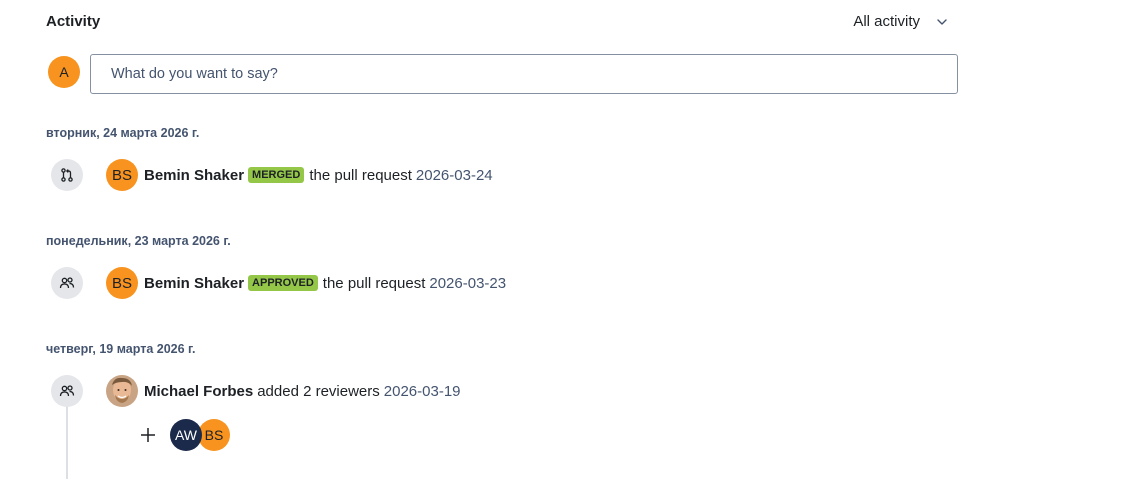 This screenshot has width=1136, height=479. I want to click on reviewer-avatar-stack: AW BS, so click(201, 435).